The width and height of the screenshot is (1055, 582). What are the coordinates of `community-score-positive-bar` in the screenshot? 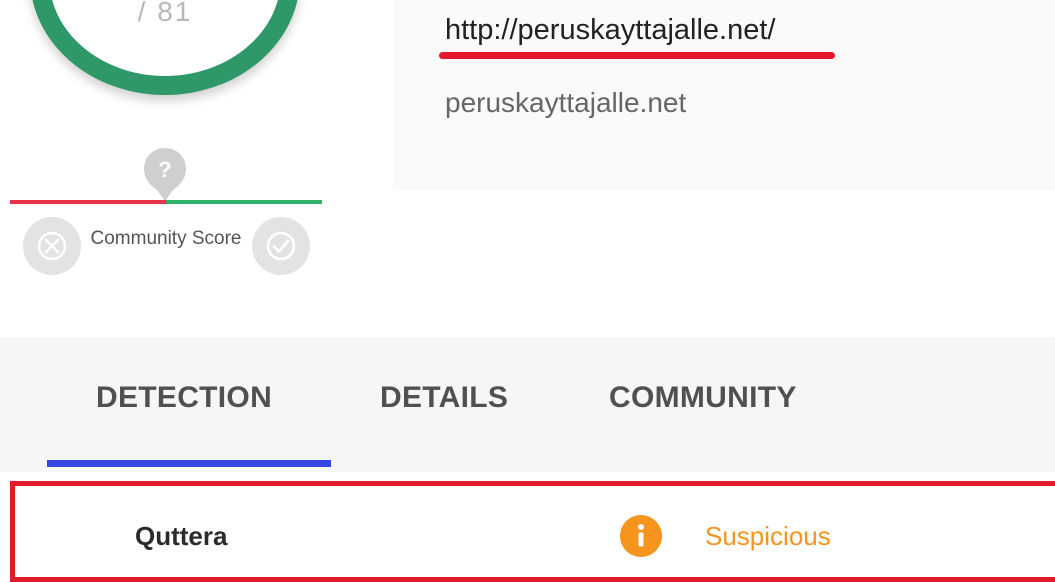 It's located at (244, 202).